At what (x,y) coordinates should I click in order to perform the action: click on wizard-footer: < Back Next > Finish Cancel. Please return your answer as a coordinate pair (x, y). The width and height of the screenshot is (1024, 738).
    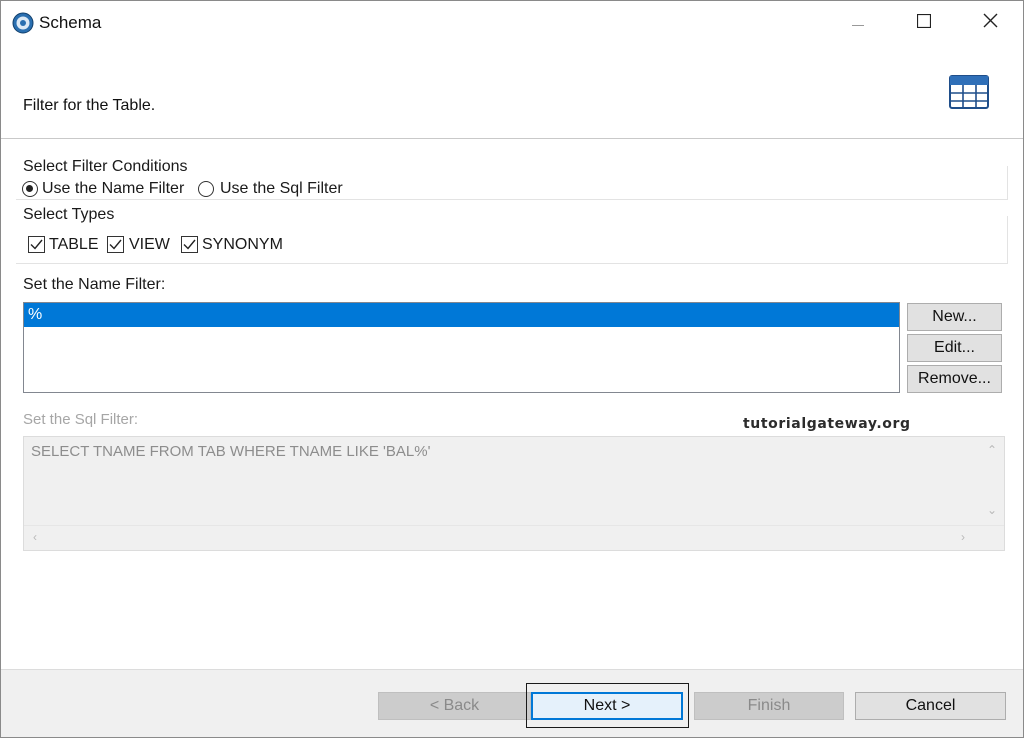
    Looking at the image, I should click on (512, 703).